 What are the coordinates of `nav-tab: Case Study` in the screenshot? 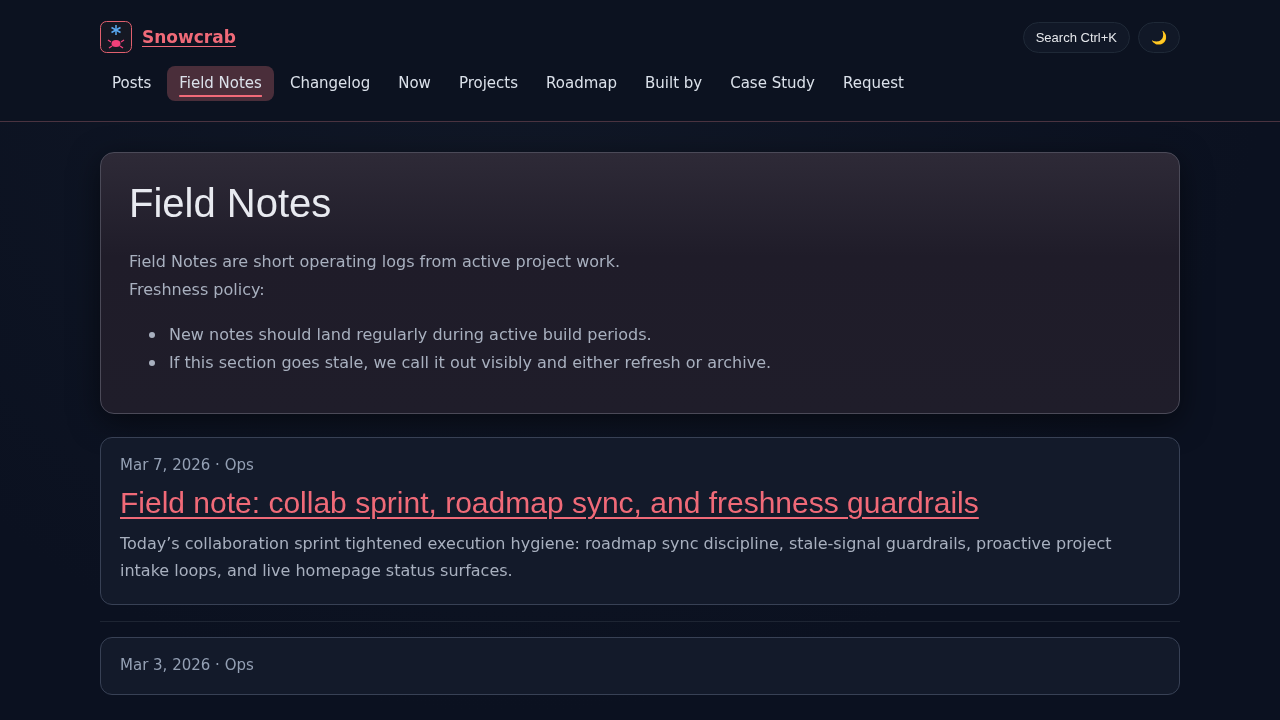 It's located at (772, 83).